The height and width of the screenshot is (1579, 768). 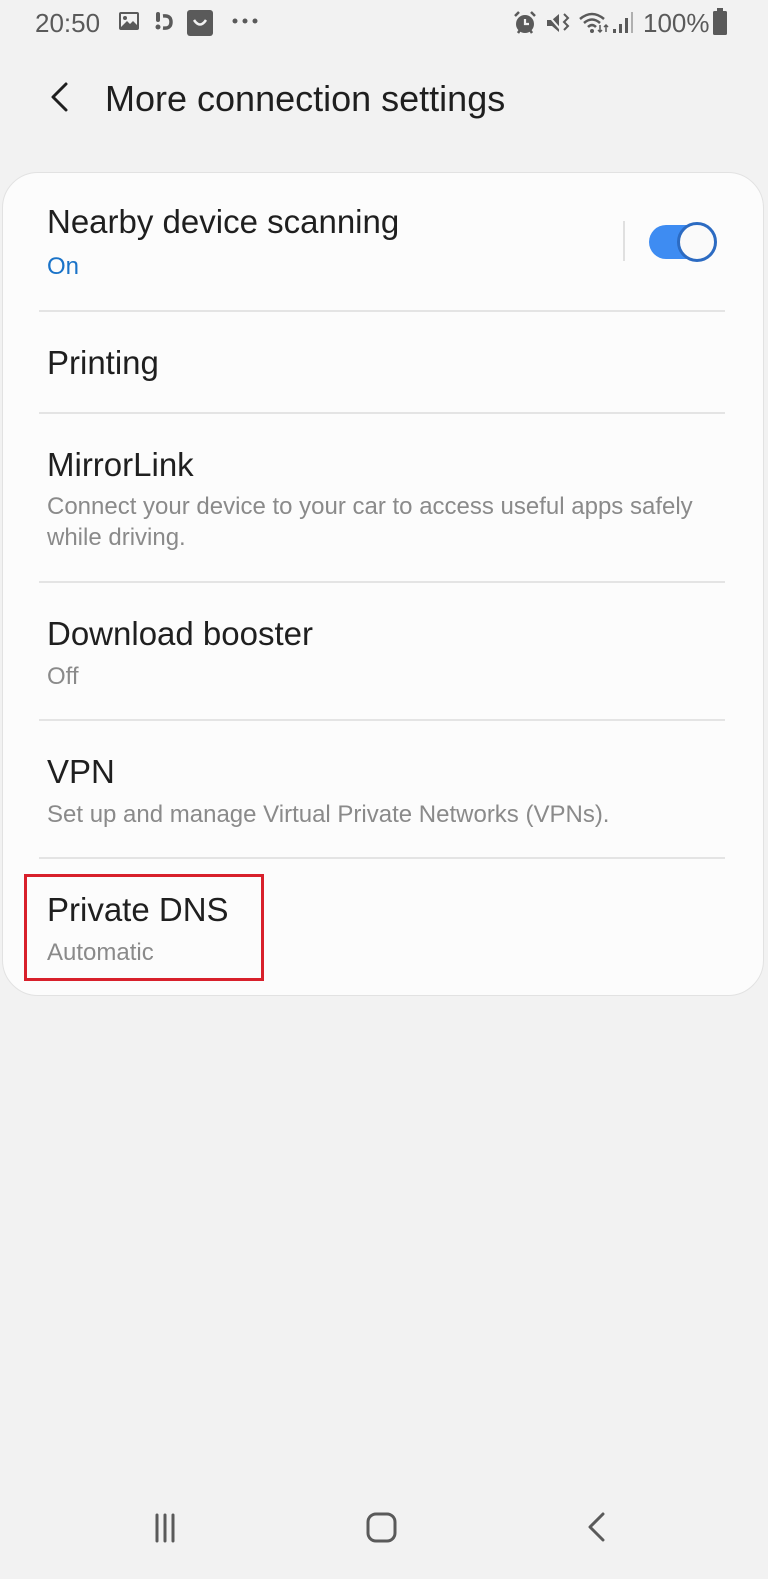 What do you see at coordinates (81, 771) in the screenshot?
I see `setting-title: VPN` at bounding box center [81, 771].